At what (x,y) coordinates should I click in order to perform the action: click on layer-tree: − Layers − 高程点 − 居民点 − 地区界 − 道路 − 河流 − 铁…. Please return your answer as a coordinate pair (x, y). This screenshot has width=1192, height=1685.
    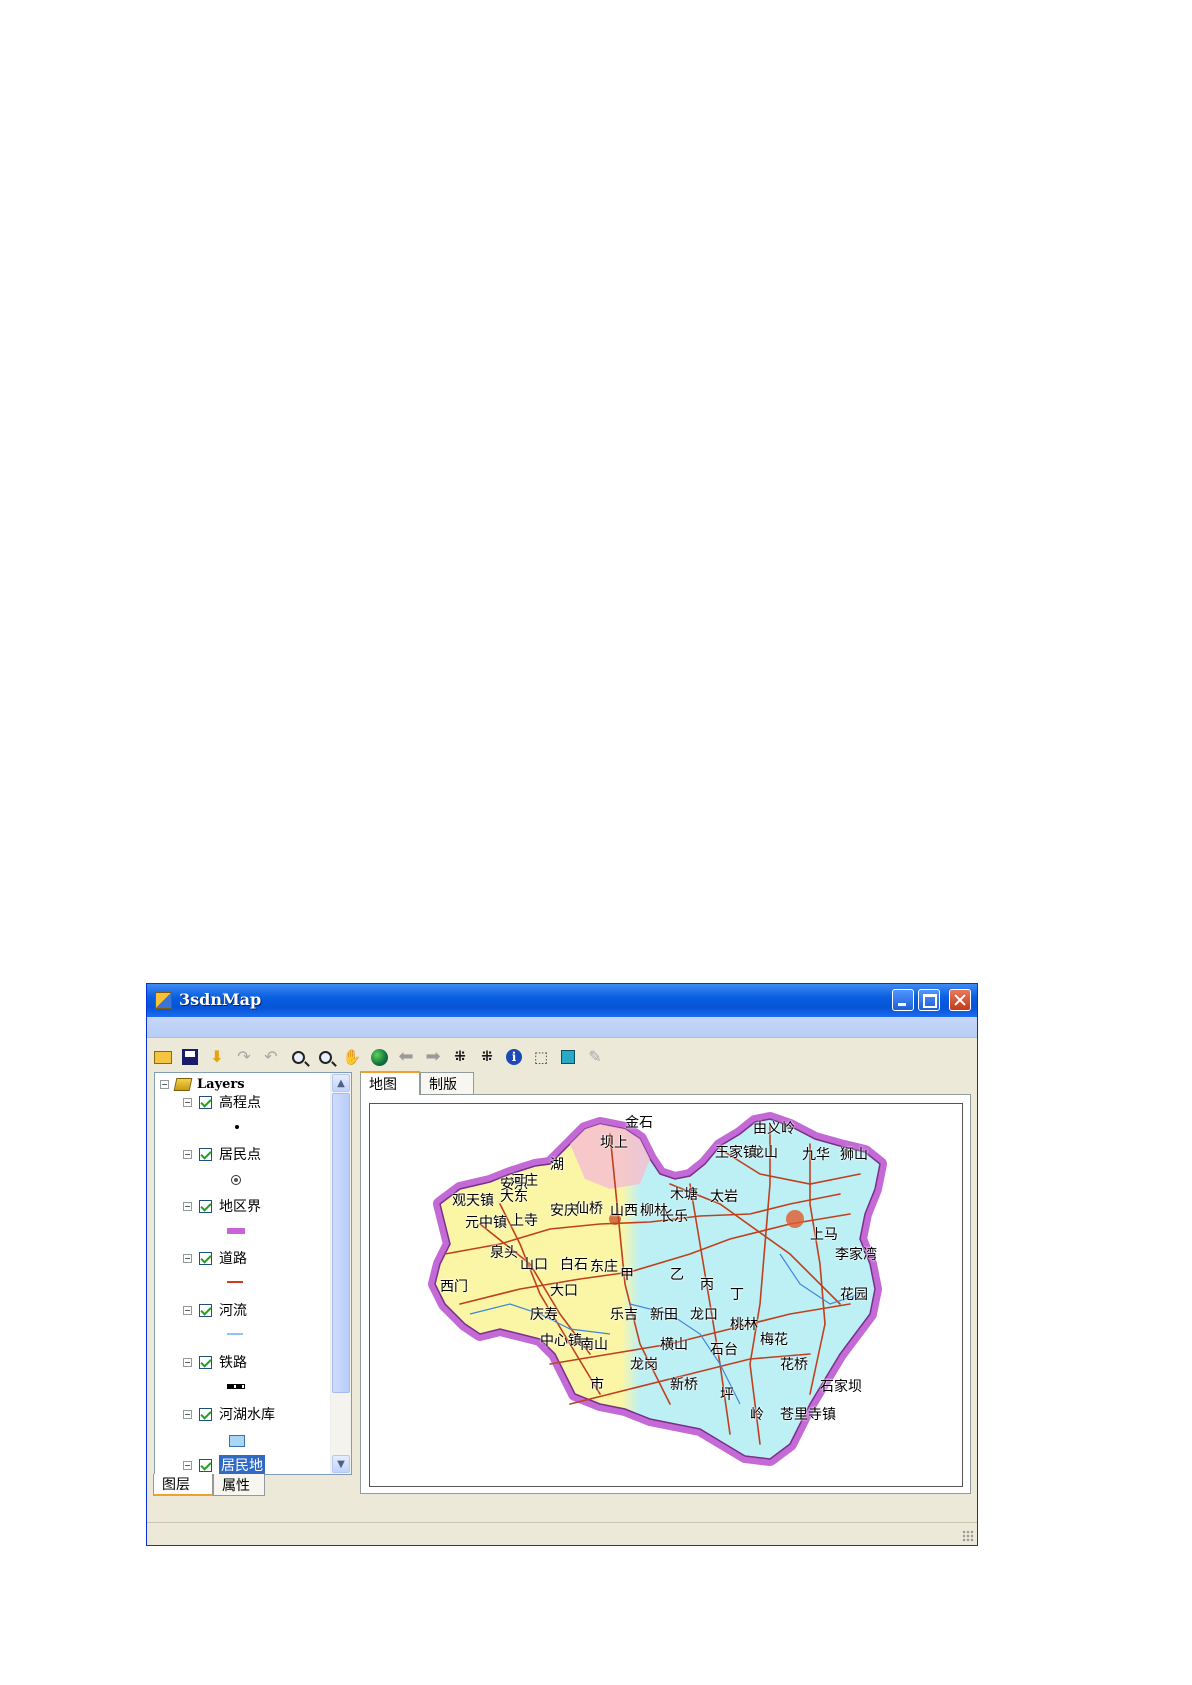
    Looking at the image, I should click on (243, 1273).